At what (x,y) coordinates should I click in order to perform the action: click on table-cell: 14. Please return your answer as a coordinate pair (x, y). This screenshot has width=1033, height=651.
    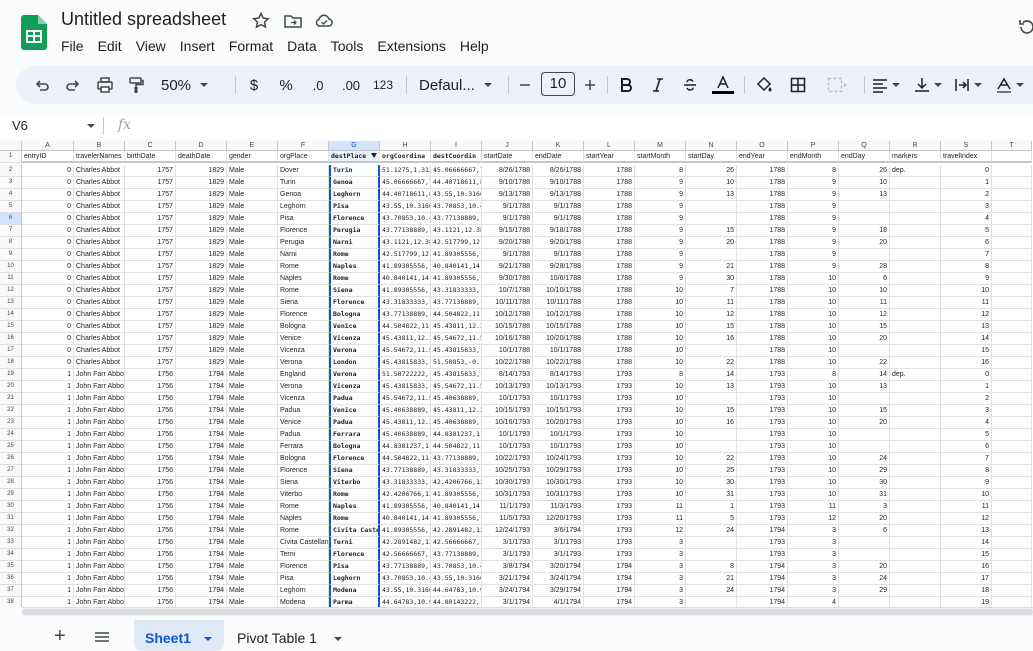
    Looking at the image, I should click on (966, 543).